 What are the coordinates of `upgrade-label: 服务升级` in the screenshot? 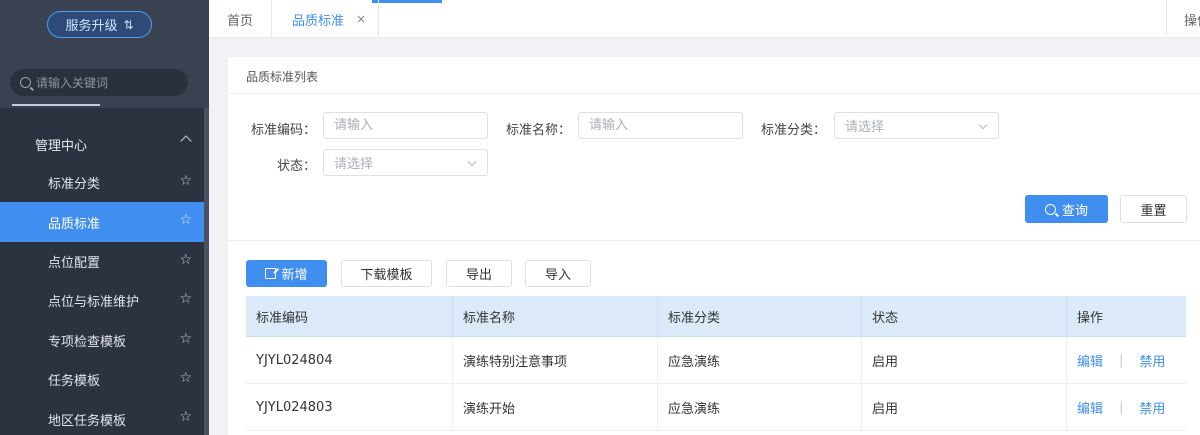 It's located at (91, 26).